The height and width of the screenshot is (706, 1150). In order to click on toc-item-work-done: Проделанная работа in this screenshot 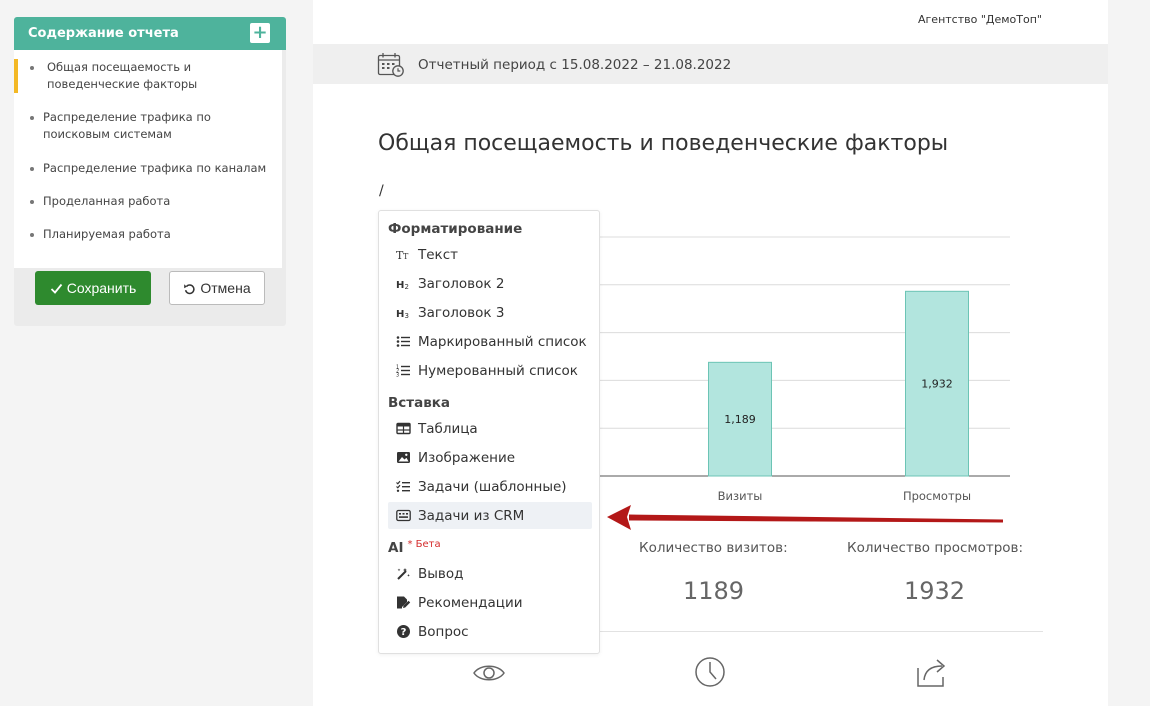, I will do `click(148, 201)`.